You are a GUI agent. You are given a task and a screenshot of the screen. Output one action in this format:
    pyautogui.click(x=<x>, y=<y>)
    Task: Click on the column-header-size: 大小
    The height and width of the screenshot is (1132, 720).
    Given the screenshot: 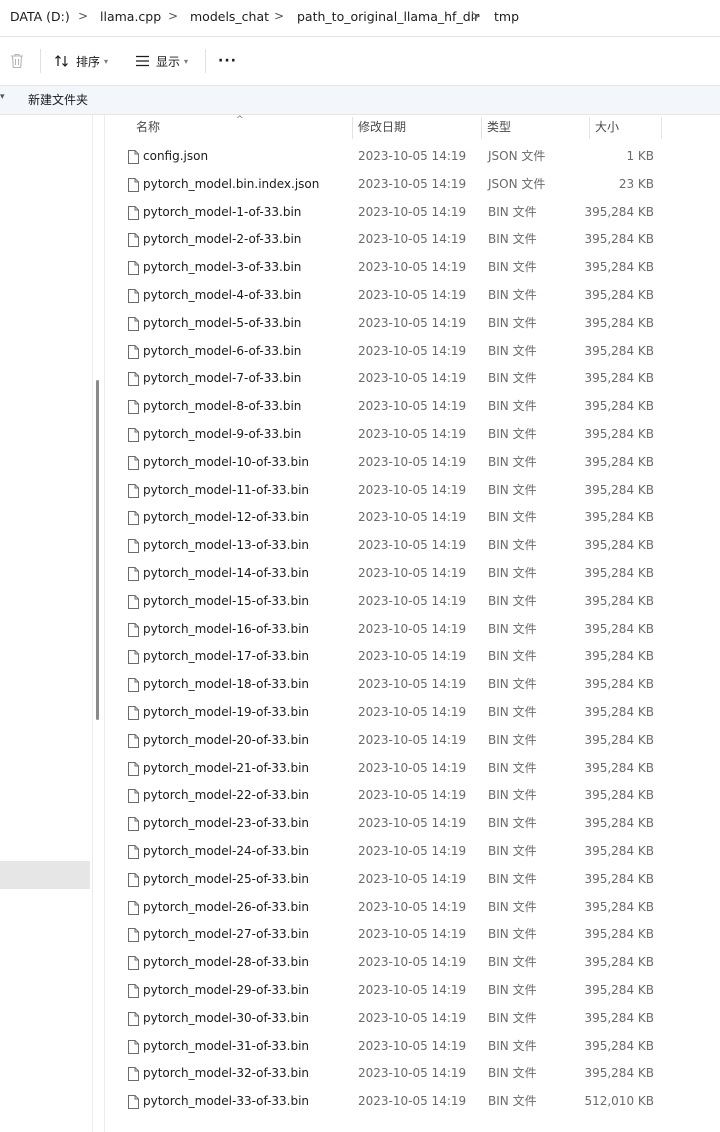 What is the action you would take?
    pyautogui.click(x=607, y=128)
    